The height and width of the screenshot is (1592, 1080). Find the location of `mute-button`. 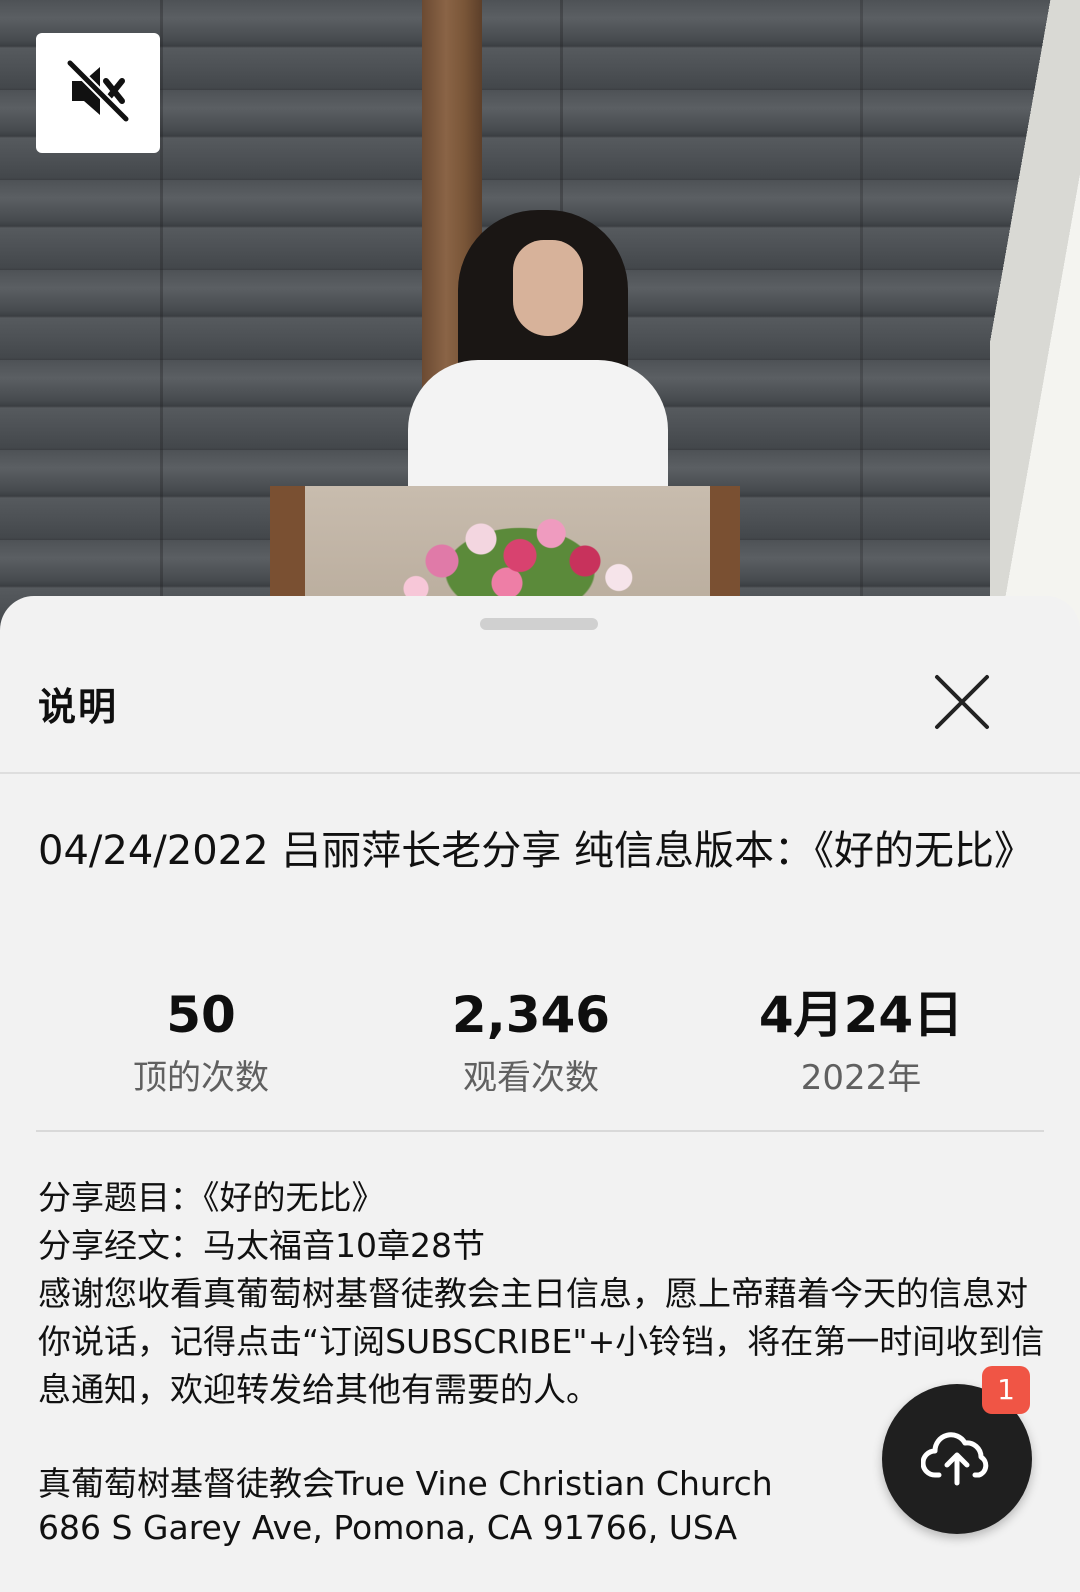

mute-button is located at coordinates (98, 93).